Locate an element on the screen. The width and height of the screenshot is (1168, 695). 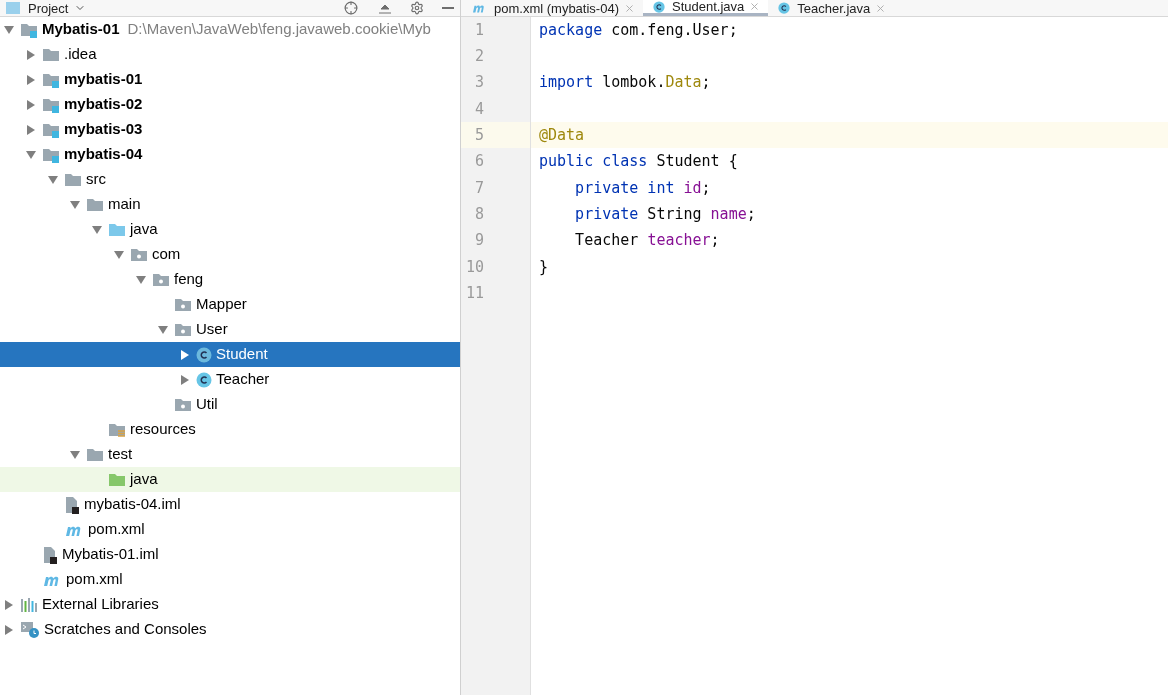
line-number: 10 is located at coordinates (474, 267).